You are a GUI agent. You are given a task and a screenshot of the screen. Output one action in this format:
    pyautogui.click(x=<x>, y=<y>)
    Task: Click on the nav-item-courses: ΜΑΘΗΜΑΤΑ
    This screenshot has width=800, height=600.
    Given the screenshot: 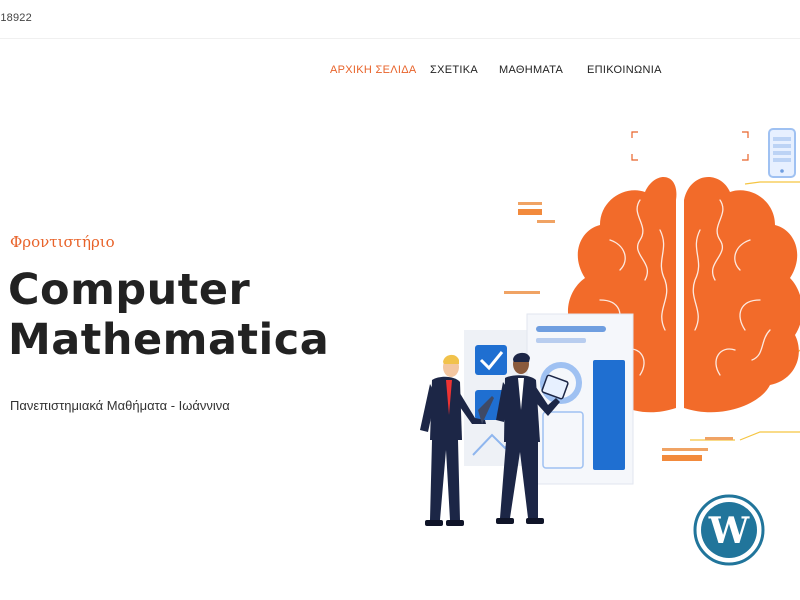 What is the action you would take?
    pyautogui.click(x=531, y=70)
    